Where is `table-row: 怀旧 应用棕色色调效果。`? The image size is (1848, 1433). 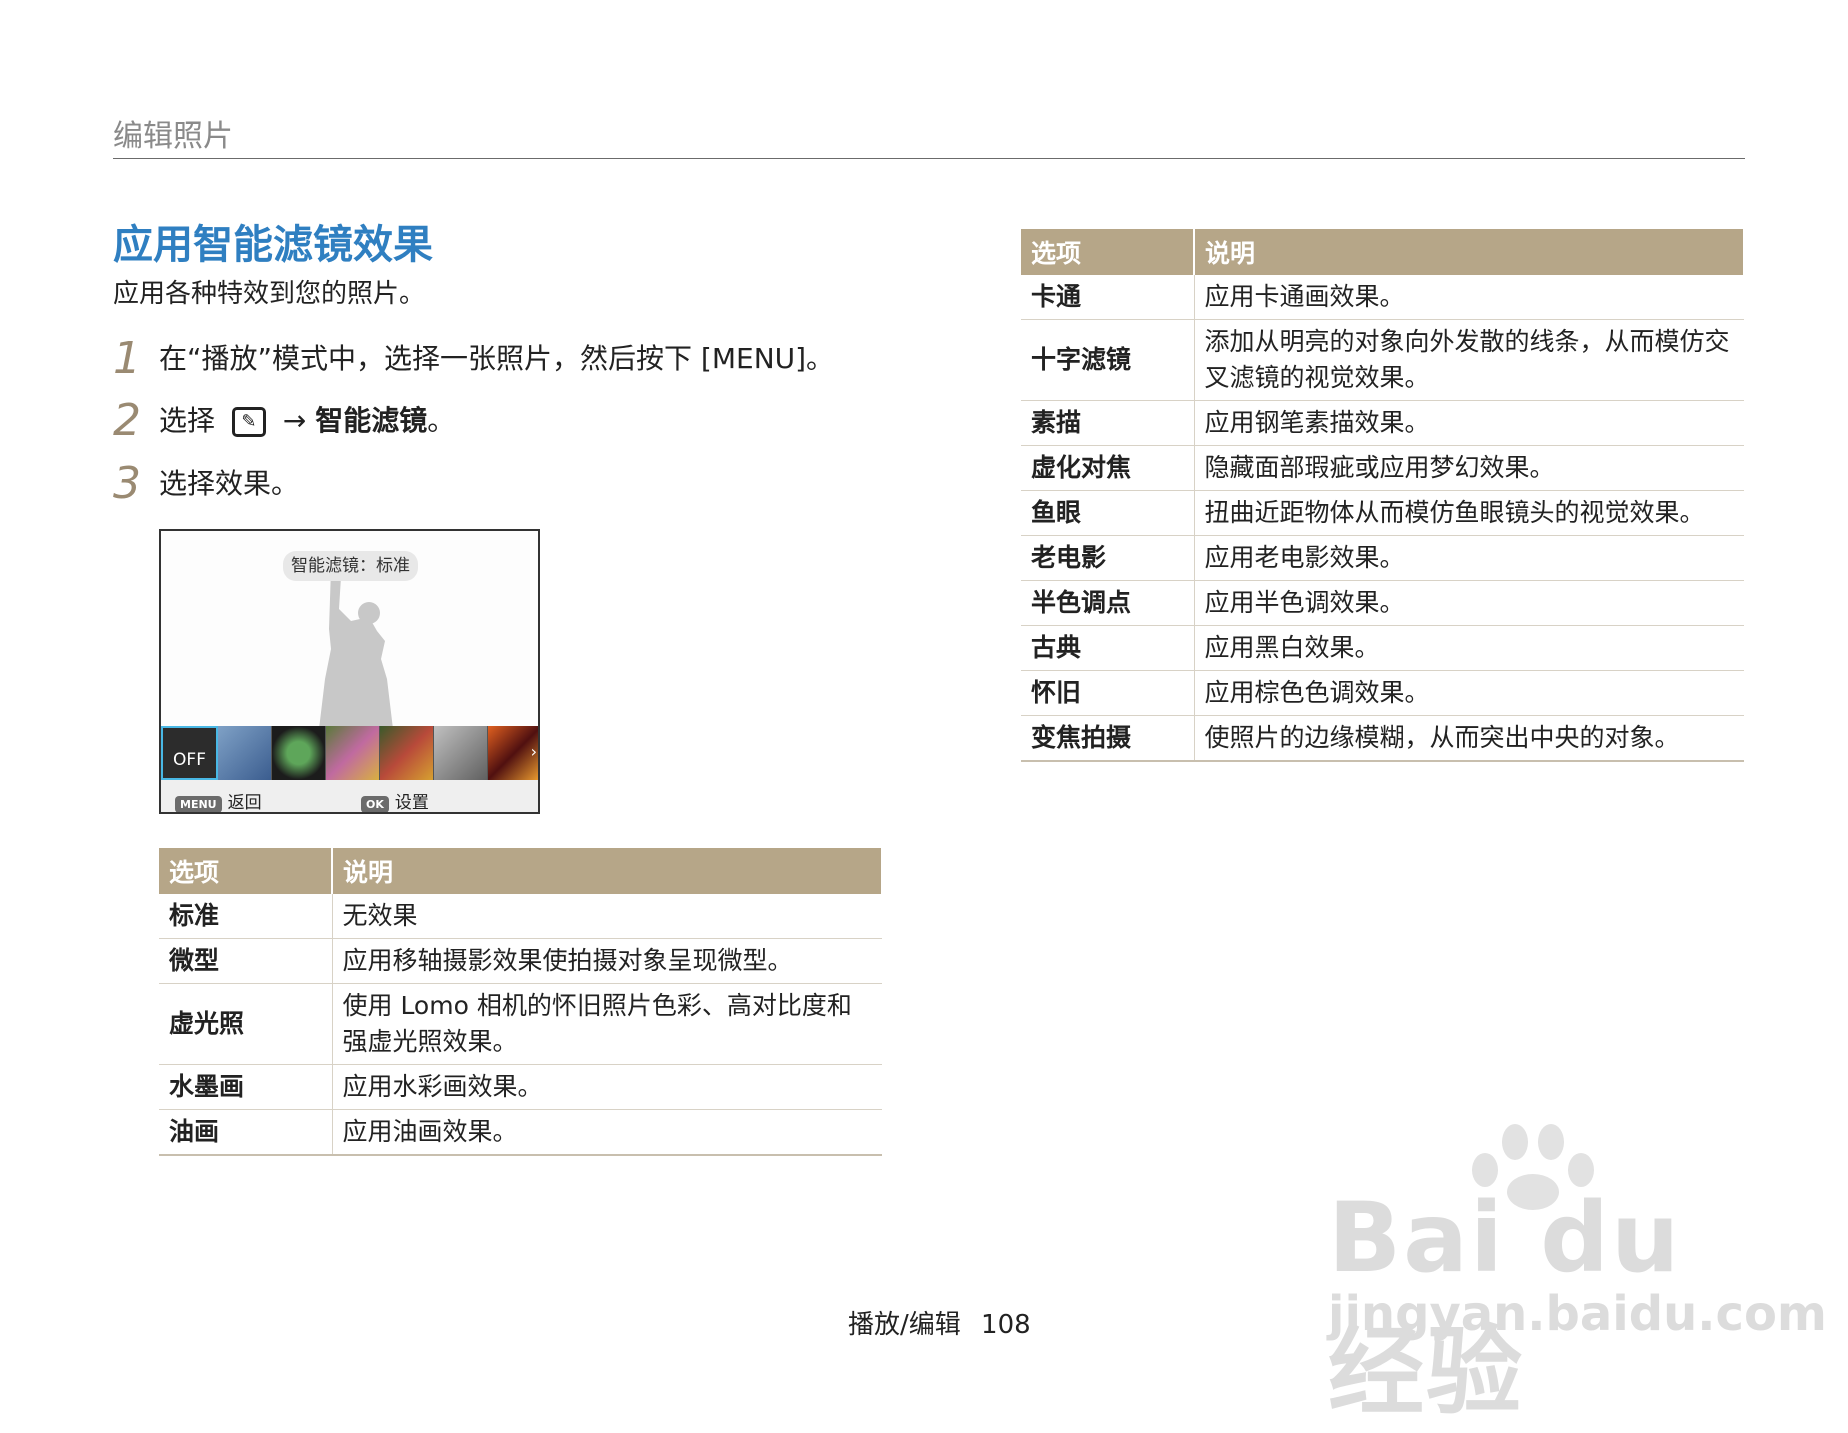 table-row: 怀旧 应用棕色色调效果。 is located at coordinates (1382, 693).